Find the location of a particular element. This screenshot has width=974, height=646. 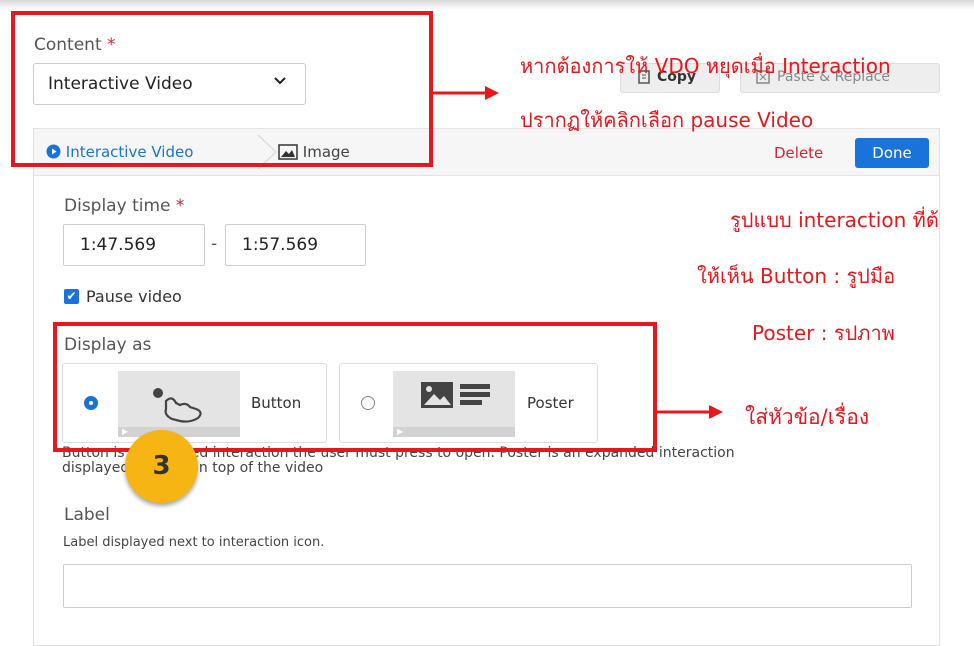

label-field-label: Label is located at coordinates (87, 515).